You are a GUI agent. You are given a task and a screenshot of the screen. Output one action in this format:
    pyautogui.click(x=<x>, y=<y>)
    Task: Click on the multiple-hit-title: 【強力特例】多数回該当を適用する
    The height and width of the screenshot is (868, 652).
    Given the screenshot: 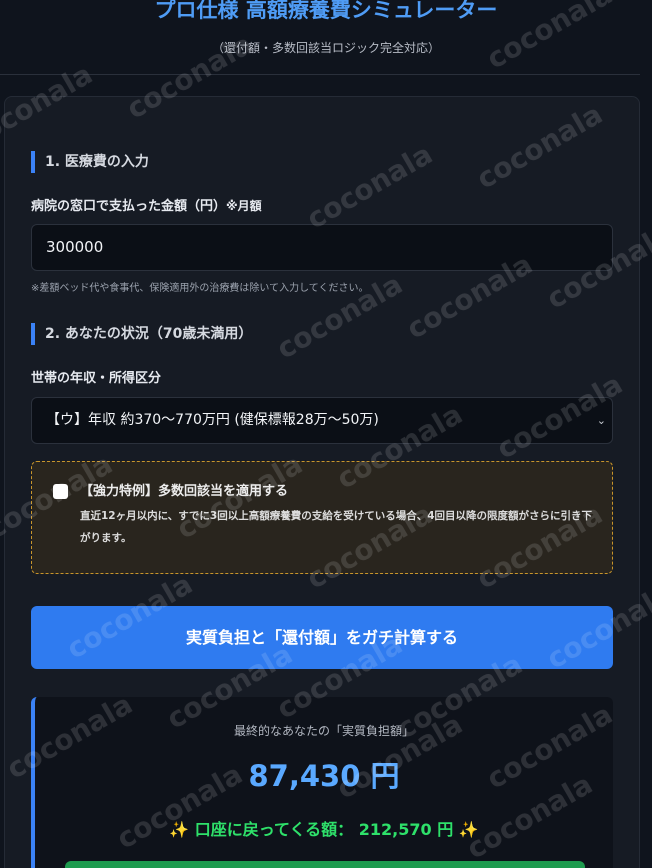 What is the action you would take?
    pyautogui.click(x=184, y=491)
    